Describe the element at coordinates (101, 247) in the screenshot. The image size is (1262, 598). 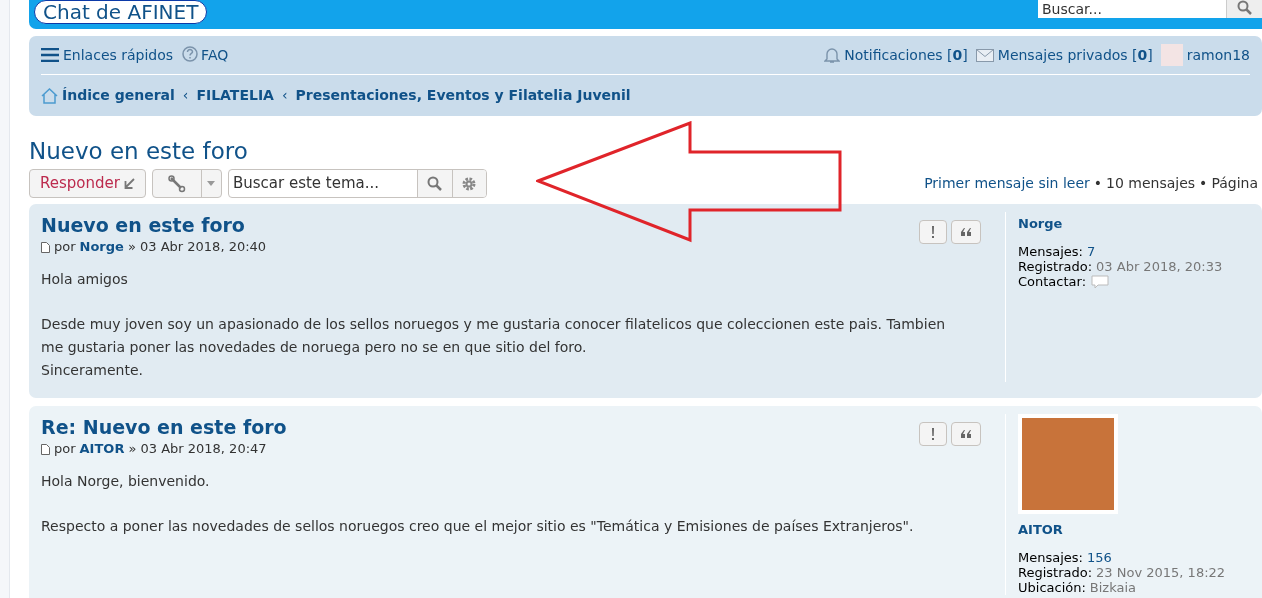
I see `author-link: Norge` at that location.